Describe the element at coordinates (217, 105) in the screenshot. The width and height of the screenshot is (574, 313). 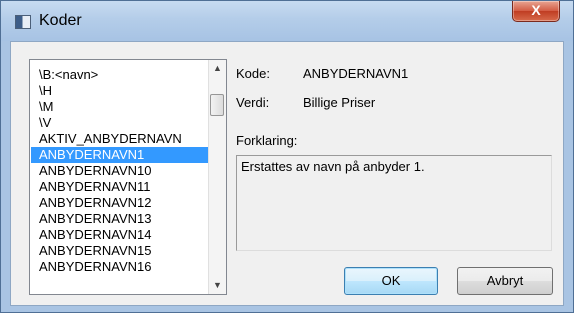
I see `scrollbar-thumb` at that location.